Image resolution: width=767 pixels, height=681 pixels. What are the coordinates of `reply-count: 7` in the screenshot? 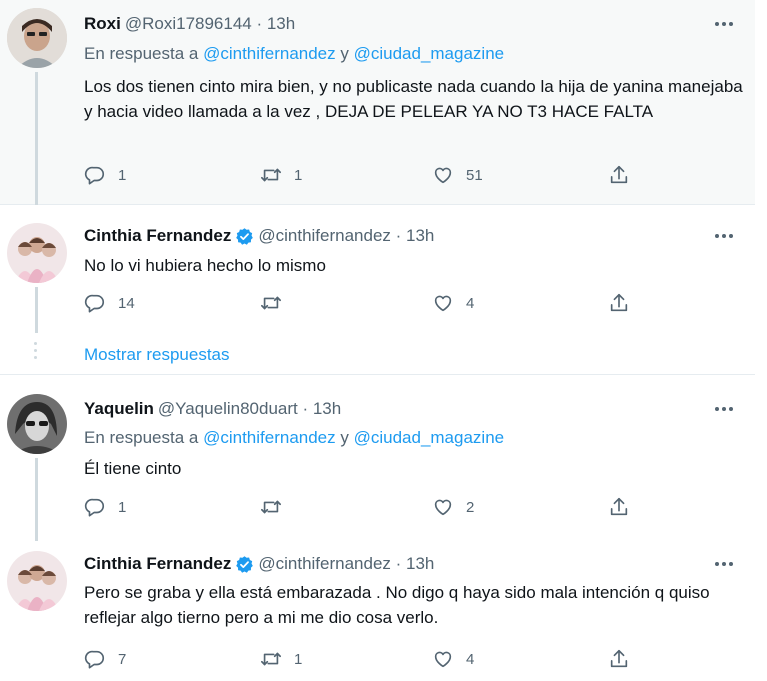 It's located at (122, 659).